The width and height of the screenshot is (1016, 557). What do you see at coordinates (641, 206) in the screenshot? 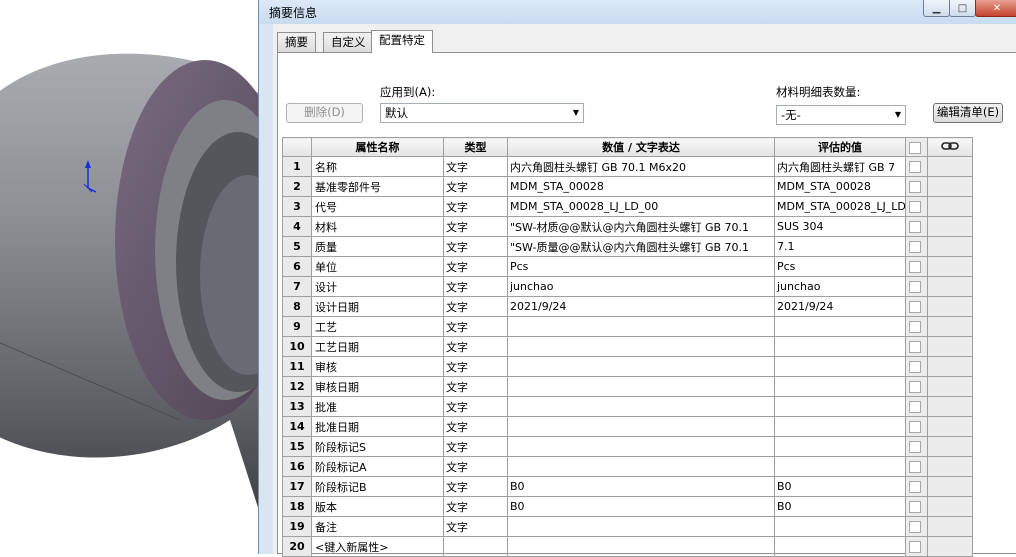
I see `value-cell: MDM_STA_00028_LJ_LD_00` at bounding box center [641, 206].